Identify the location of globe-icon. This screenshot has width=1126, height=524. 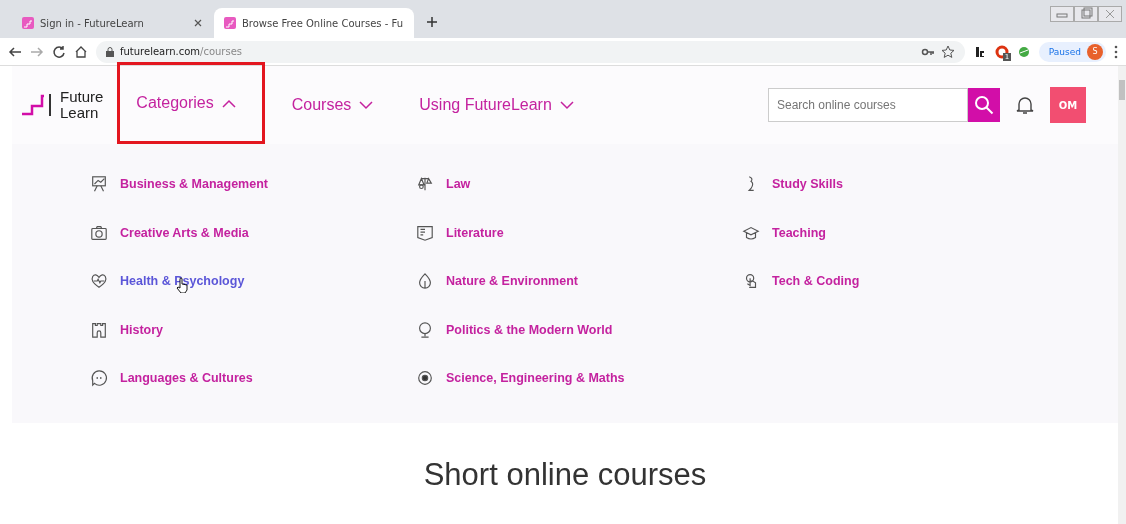
(425, 329).